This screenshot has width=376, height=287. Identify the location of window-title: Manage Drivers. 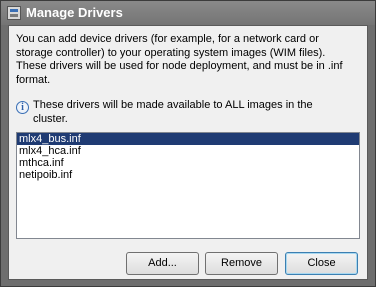
(74, 12).